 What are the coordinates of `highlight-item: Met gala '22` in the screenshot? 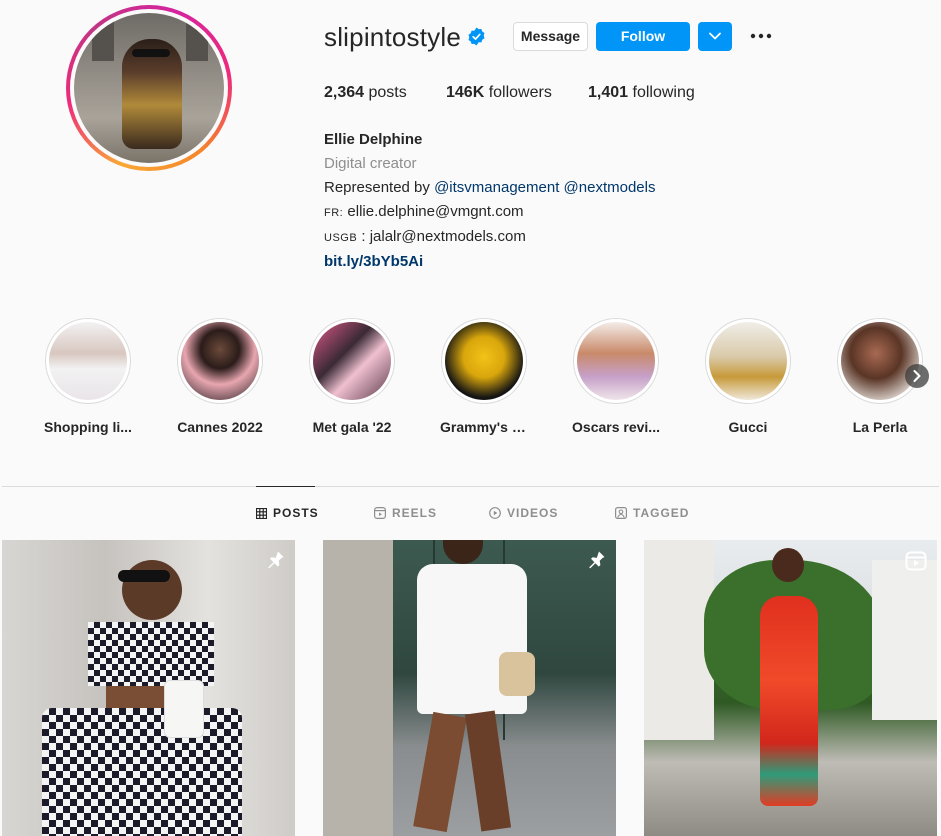 It's located at (352, 376).